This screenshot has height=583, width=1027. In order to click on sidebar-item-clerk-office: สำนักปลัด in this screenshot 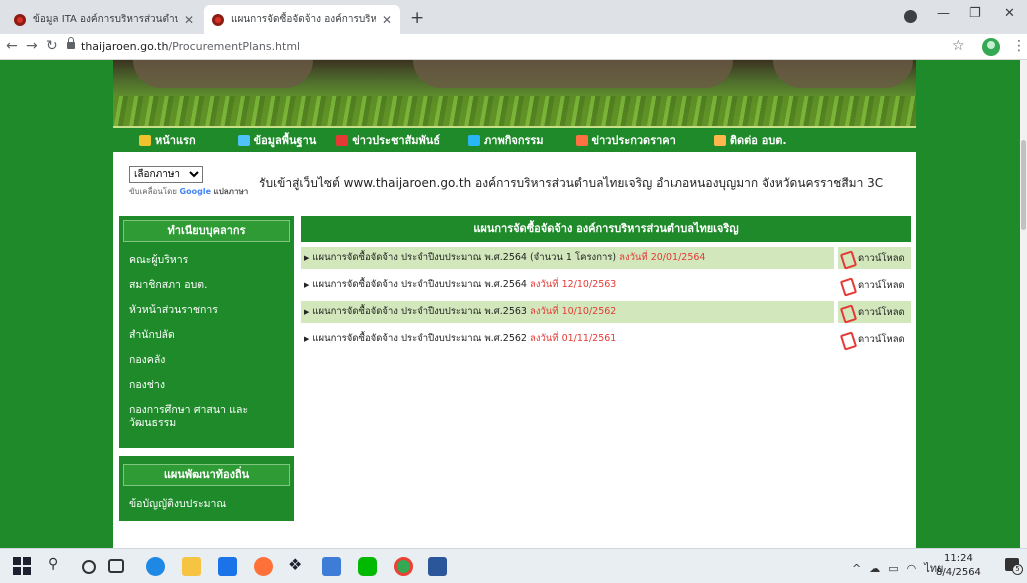, I will do `click(206, 335)`.